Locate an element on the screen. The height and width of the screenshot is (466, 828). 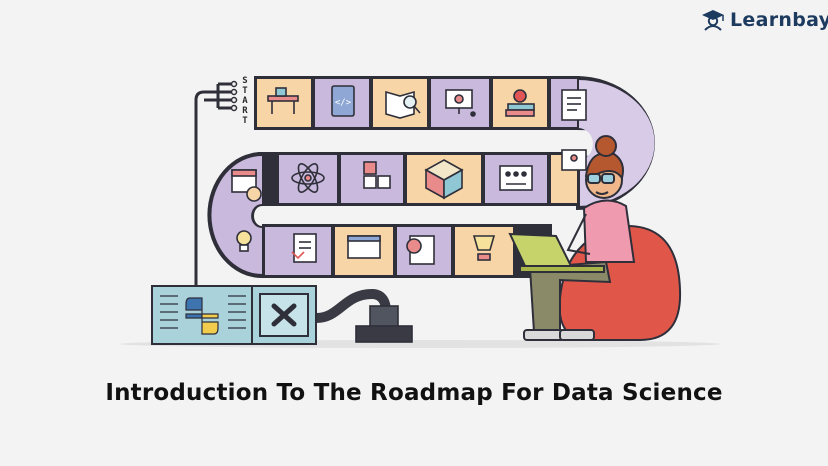
row1-tiles is located at coordinates (417, 103).